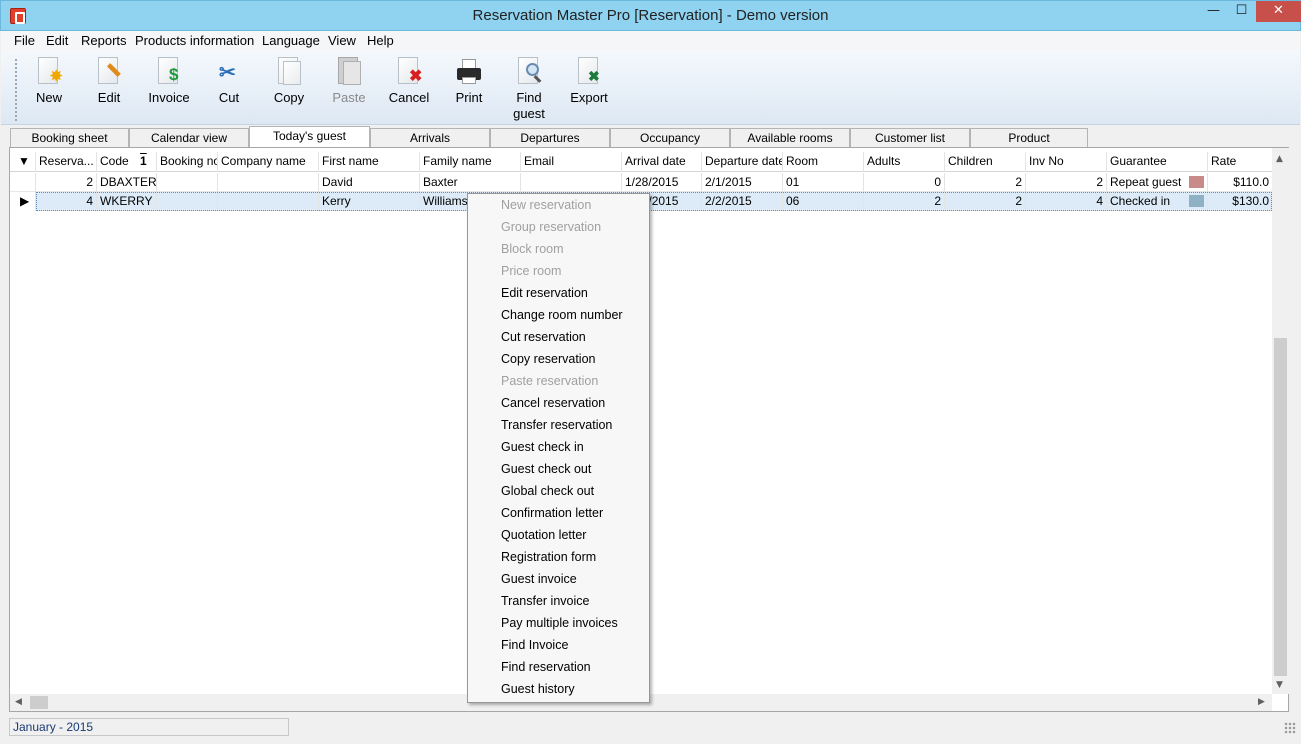 The image size is (1301, 744). What do you see at coordinates (1157, 182) in the screenshot?
I see `cell-guarantee: Repeat guest` at bounding box center [1157, 182].